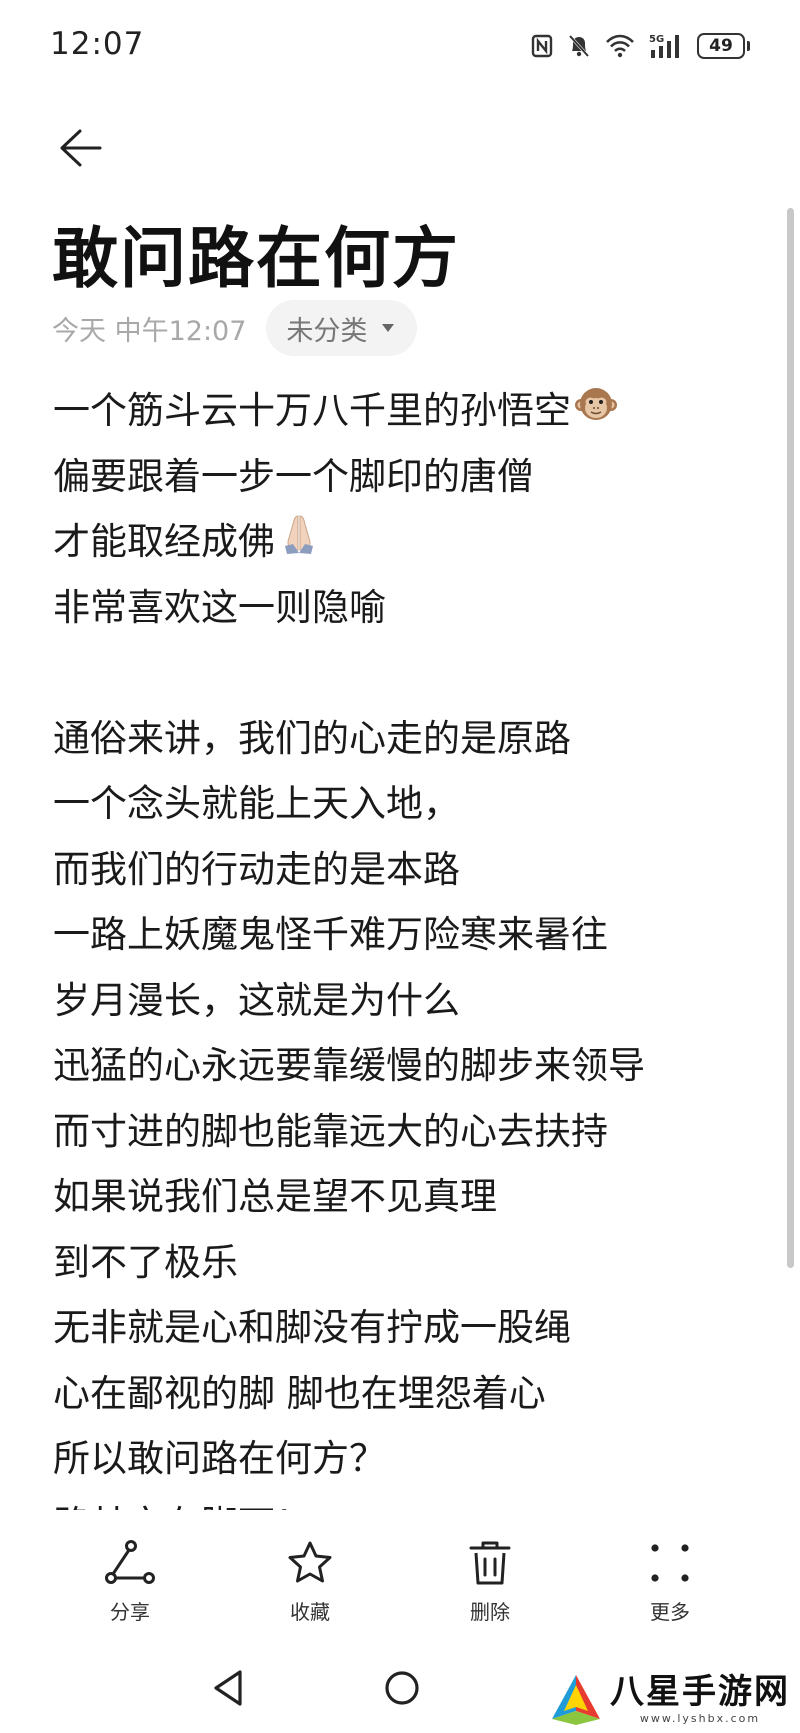 The height and width of the screenshot is (1733, 800). What do you see at coordinates (408, 411) in the screenshot?
I see `note-line: 一个筋斗云十万八千里的孙悟空` at bounding box center [408, 411].